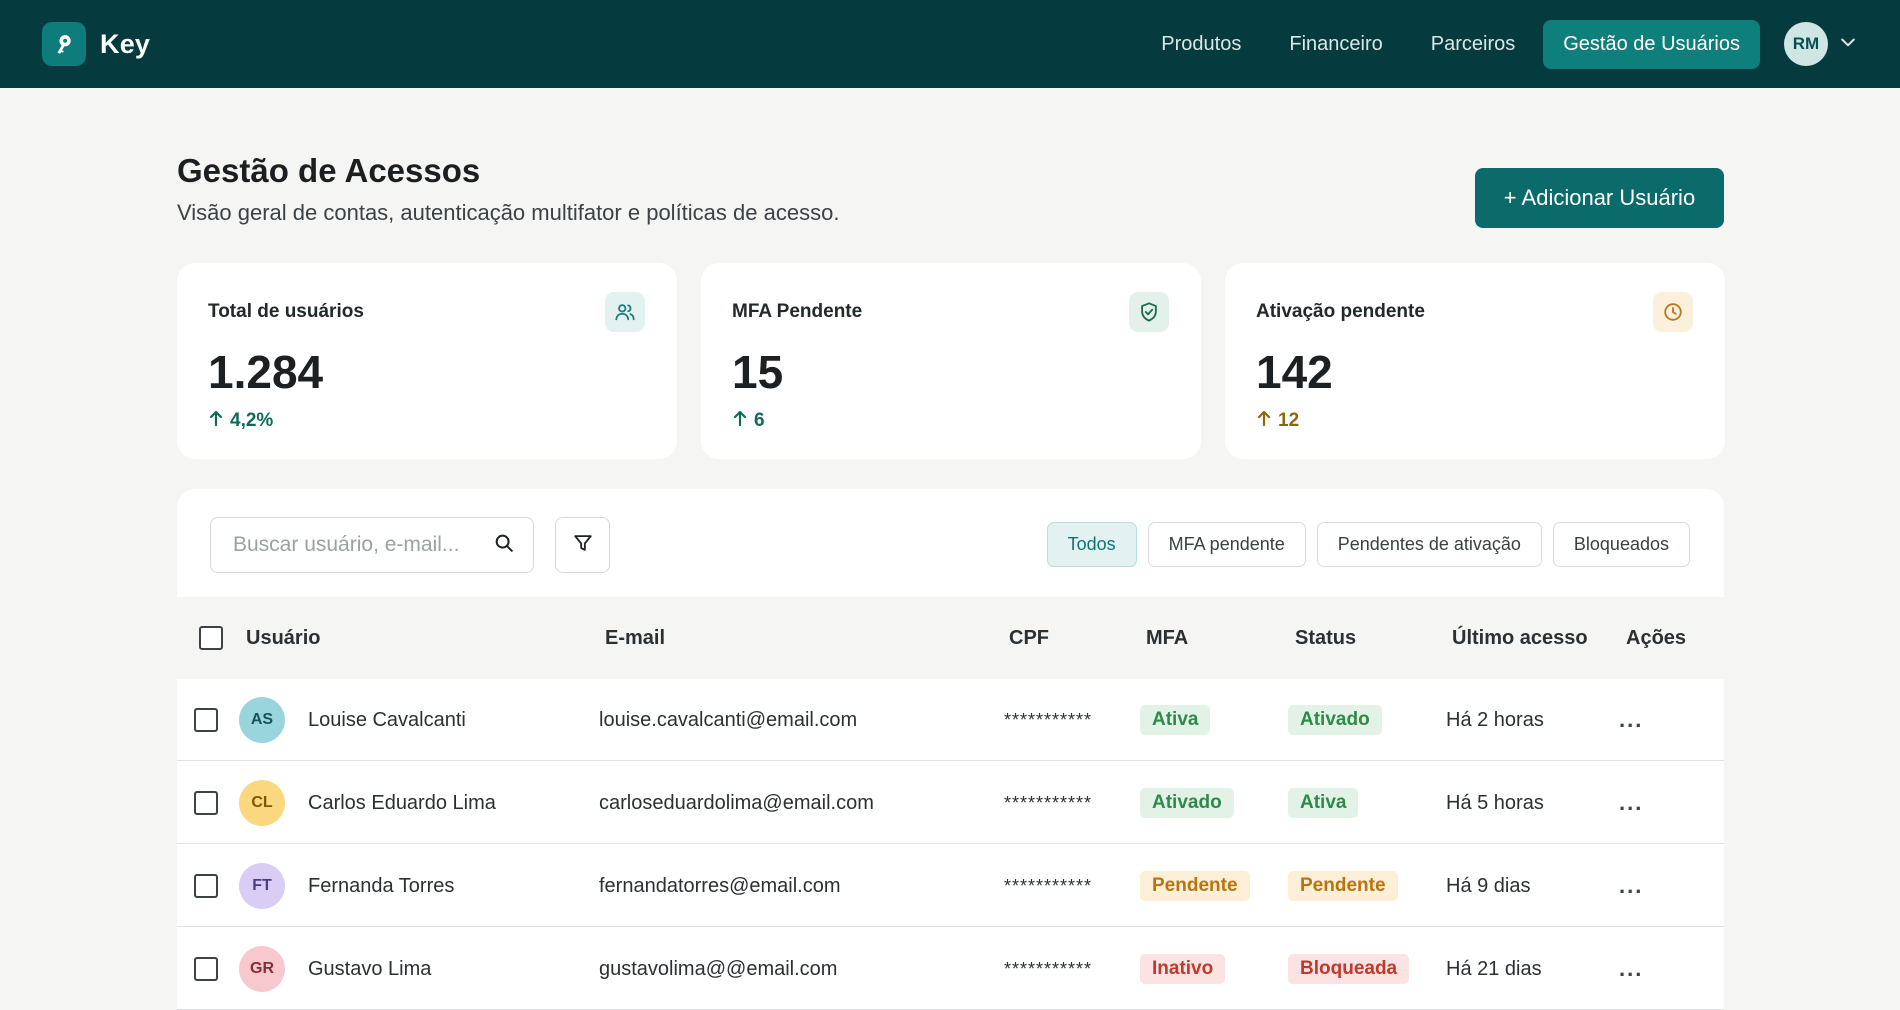 The height and width of the screenshot is (1010, 1900). Describe the element at coordinates (718, 968) in the screenshot. I see `user-email: gustavolima@@email.com` at that location.